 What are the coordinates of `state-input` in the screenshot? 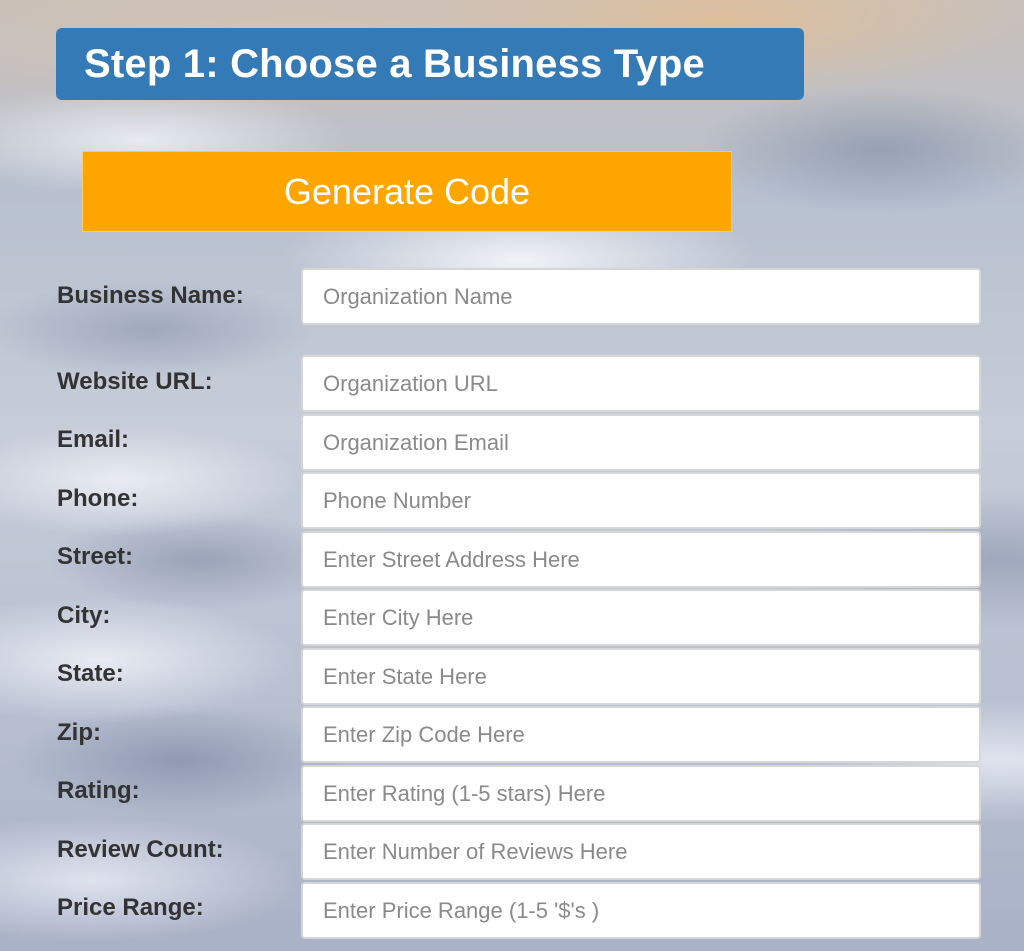 It's located at (641, 676).